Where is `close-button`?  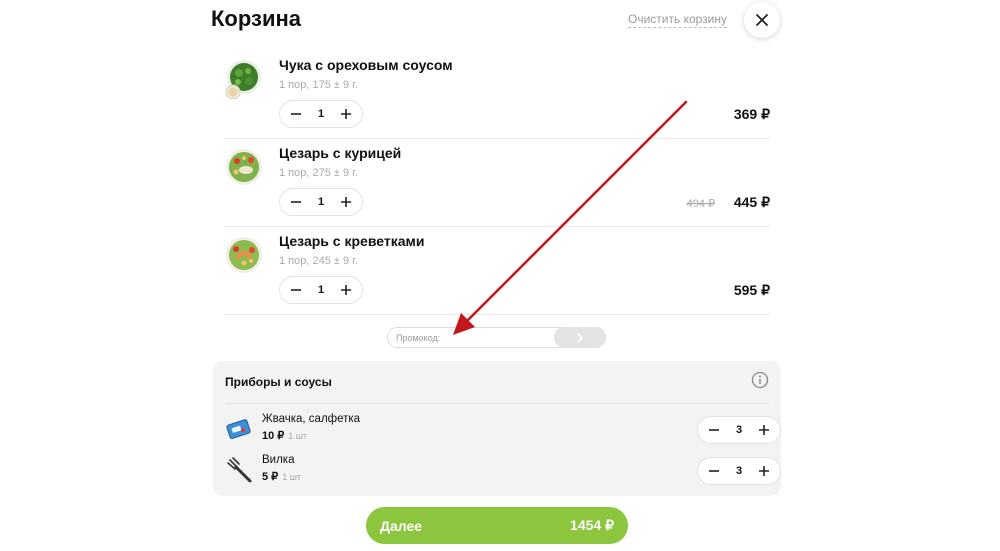
close-button is located at coordinates (762, 20).